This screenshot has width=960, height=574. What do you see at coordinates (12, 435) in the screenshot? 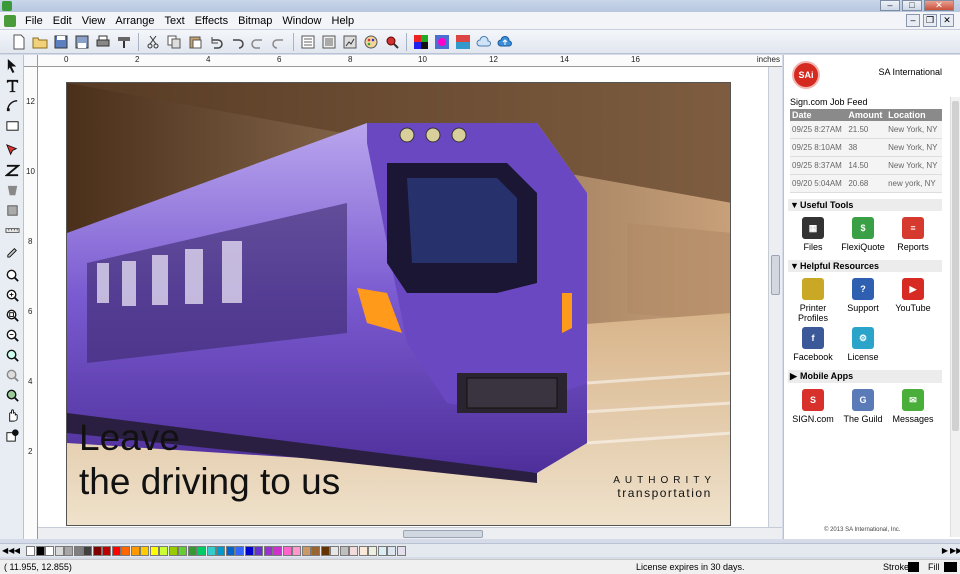
I see `fill-stroke-icon` at bounding box center [12, 435].